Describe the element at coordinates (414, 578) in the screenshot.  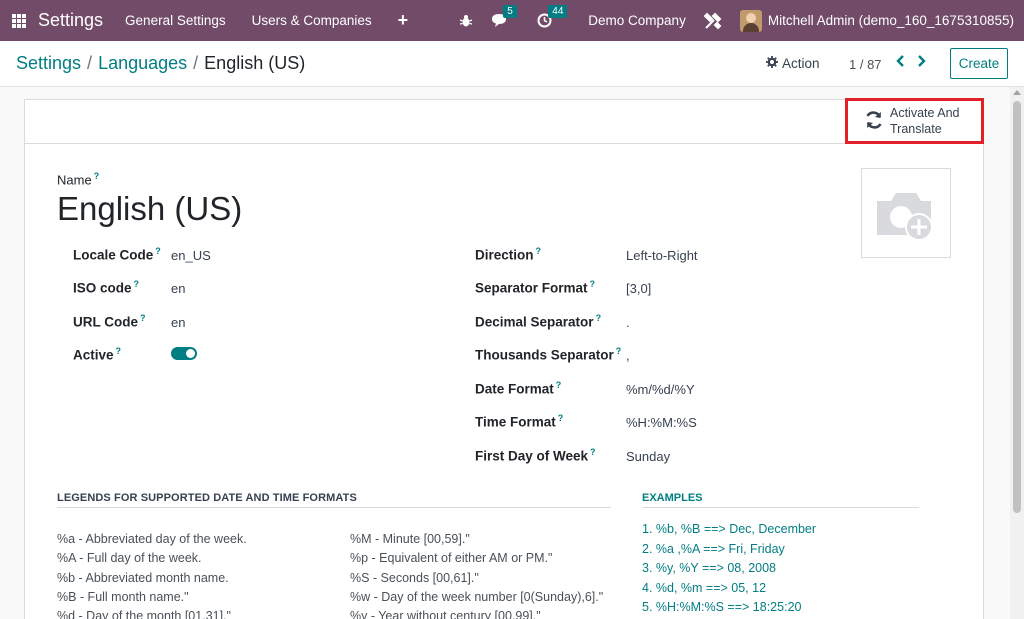
I see `legend-item: %S - Seconds [00,61]."` at that location.